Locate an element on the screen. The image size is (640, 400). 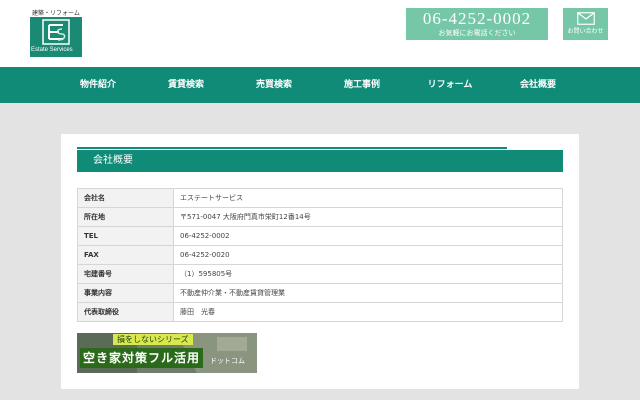
table-row: 代表取締役 藤田 光春 is located at coordinates (320, 312).